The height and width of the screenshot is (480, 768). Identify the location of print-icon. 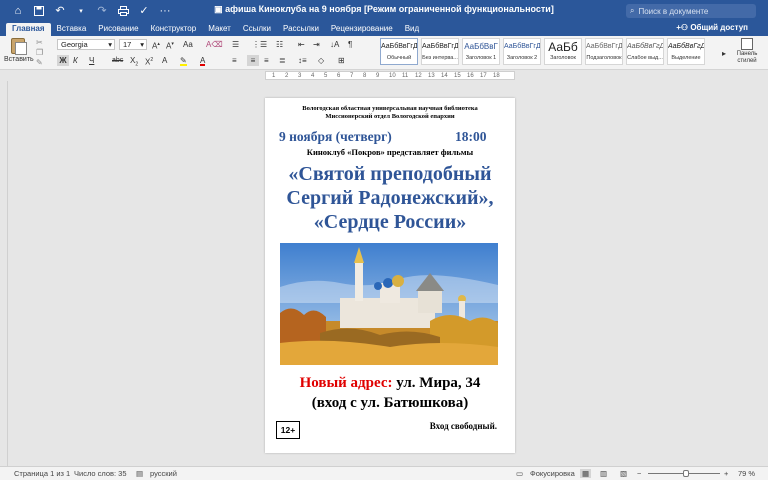
(123, 11).